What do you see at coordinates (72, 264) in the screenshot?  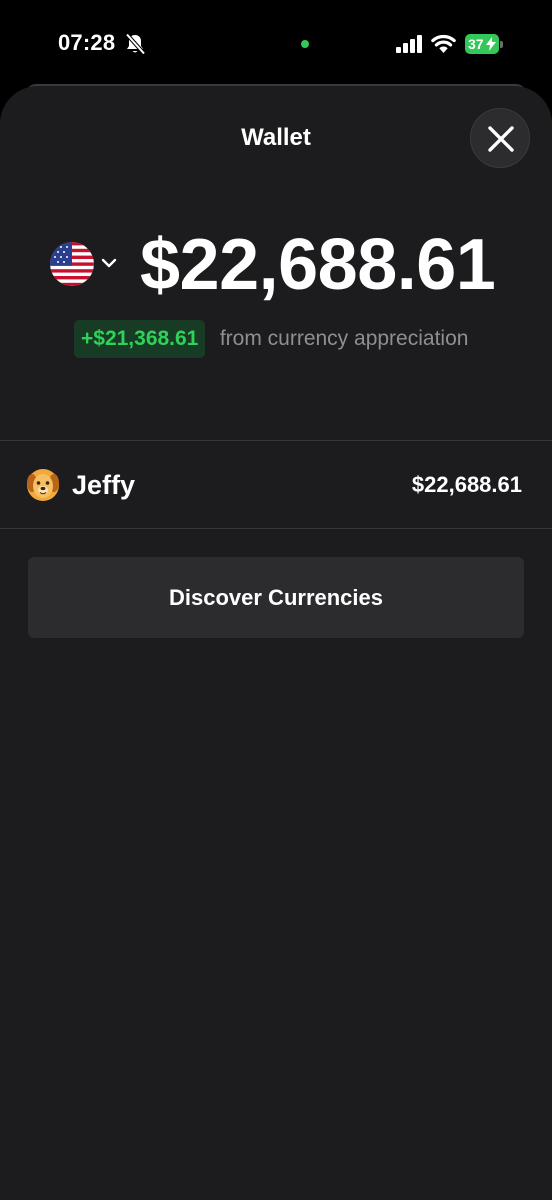 I see `us-flag-icon` at bounding box center [72, 264].